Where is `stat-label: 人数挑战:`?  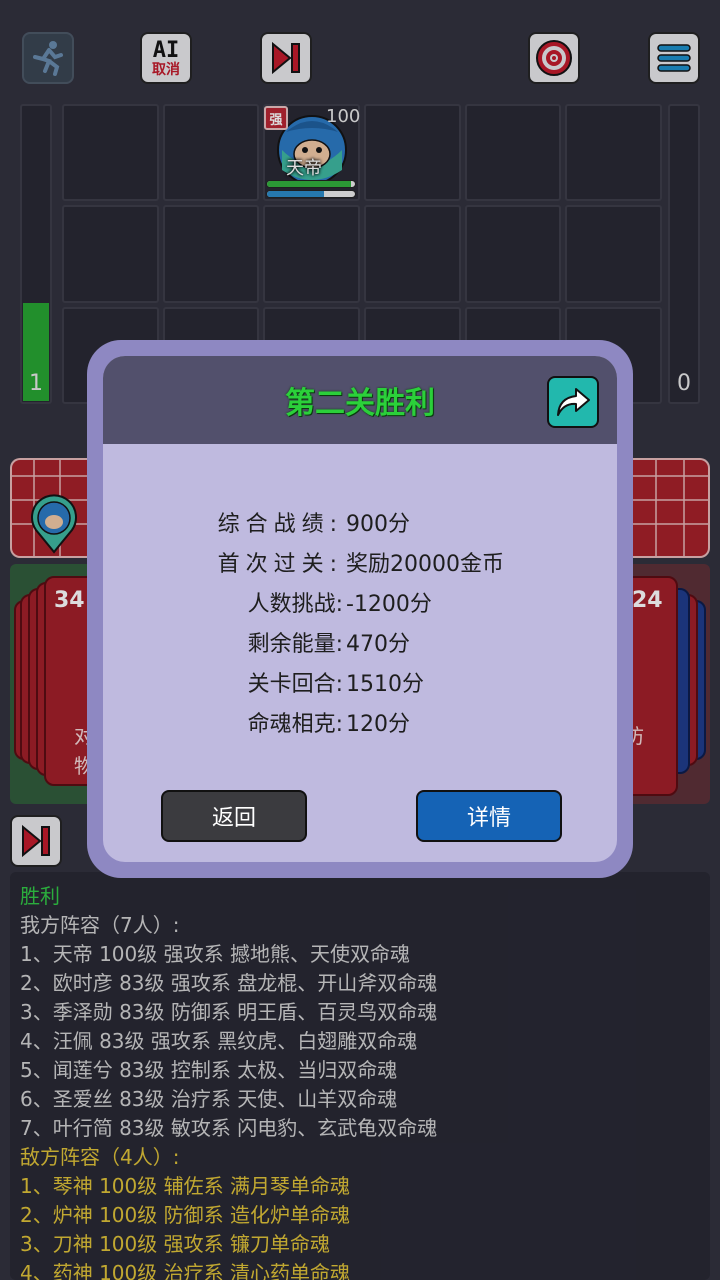
stat-label: 人数挑战: is located at coordinates (295, 604).